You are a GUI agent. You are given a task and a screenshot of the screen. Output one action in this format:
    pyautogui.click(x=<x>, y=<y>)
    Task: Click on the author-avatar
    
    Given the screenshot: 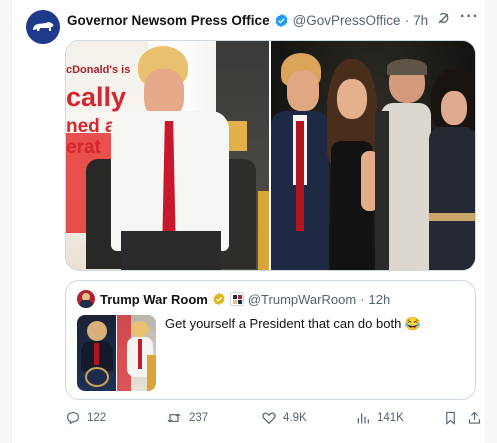 What is the action you would take?
    pyautogui.click(x=43, y=27)
    